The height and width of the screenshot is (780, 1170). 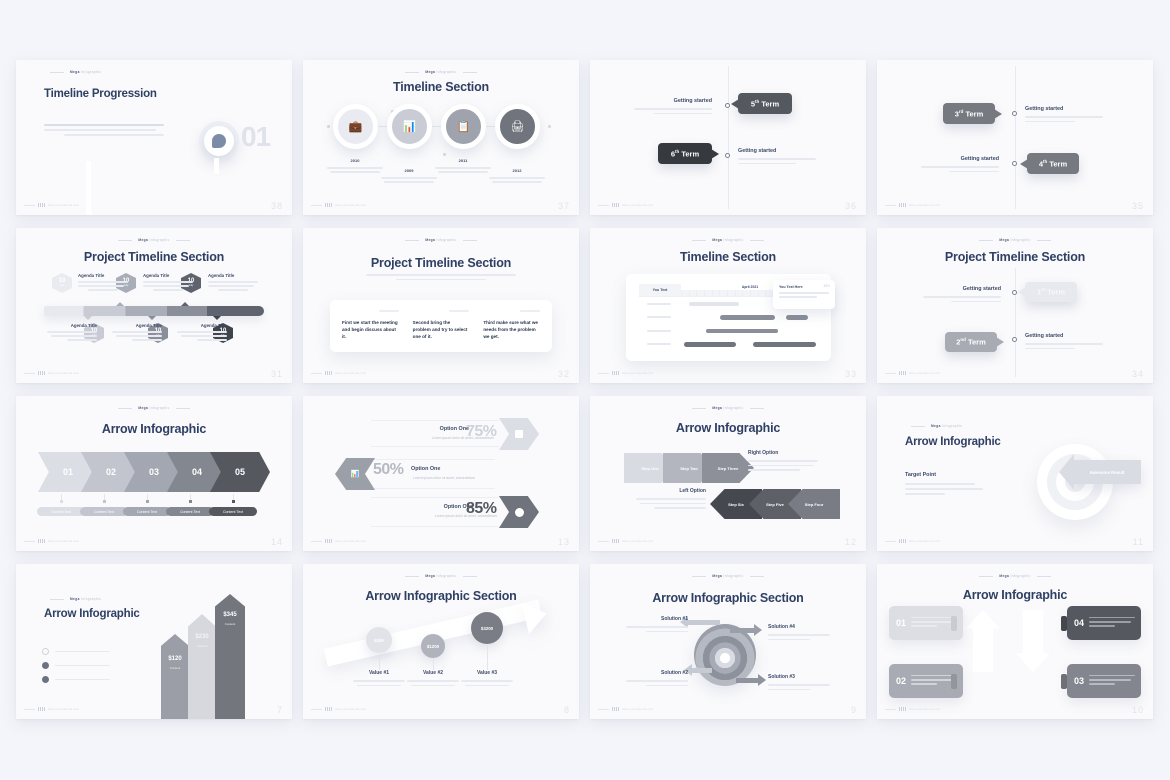 What do you see at coordinates (650, 679) in the screenshot?
I see `solution-block: Solution #2` at bounding box center [650, 679].